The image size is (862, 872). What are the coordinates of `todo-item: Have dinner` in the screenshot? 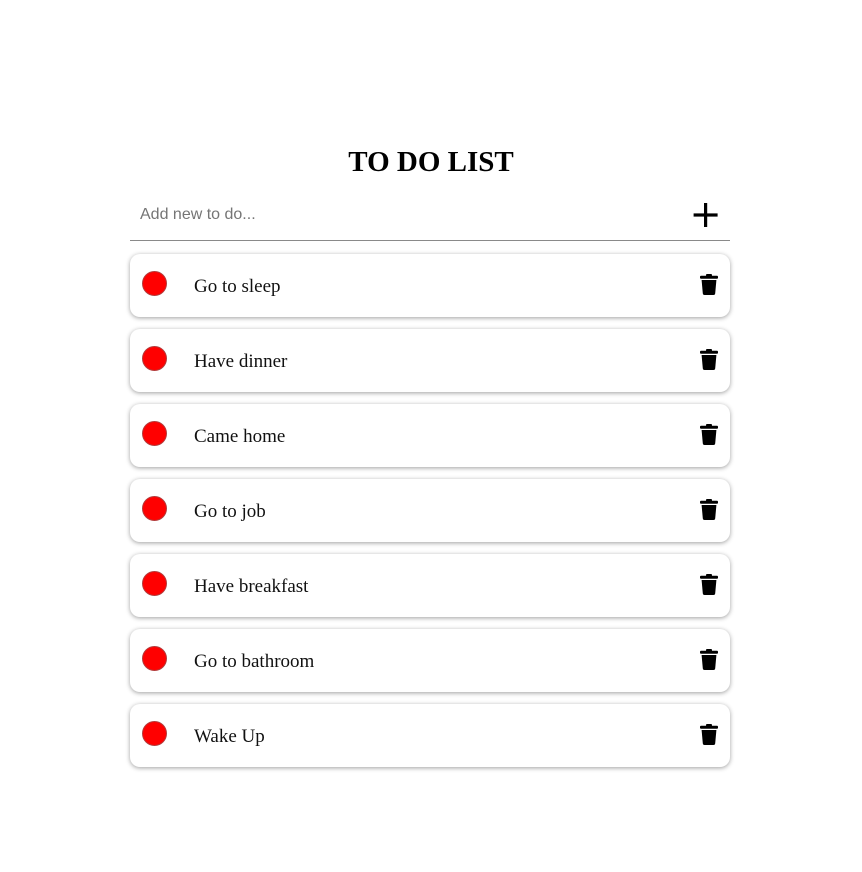 It's located at (430, 360).